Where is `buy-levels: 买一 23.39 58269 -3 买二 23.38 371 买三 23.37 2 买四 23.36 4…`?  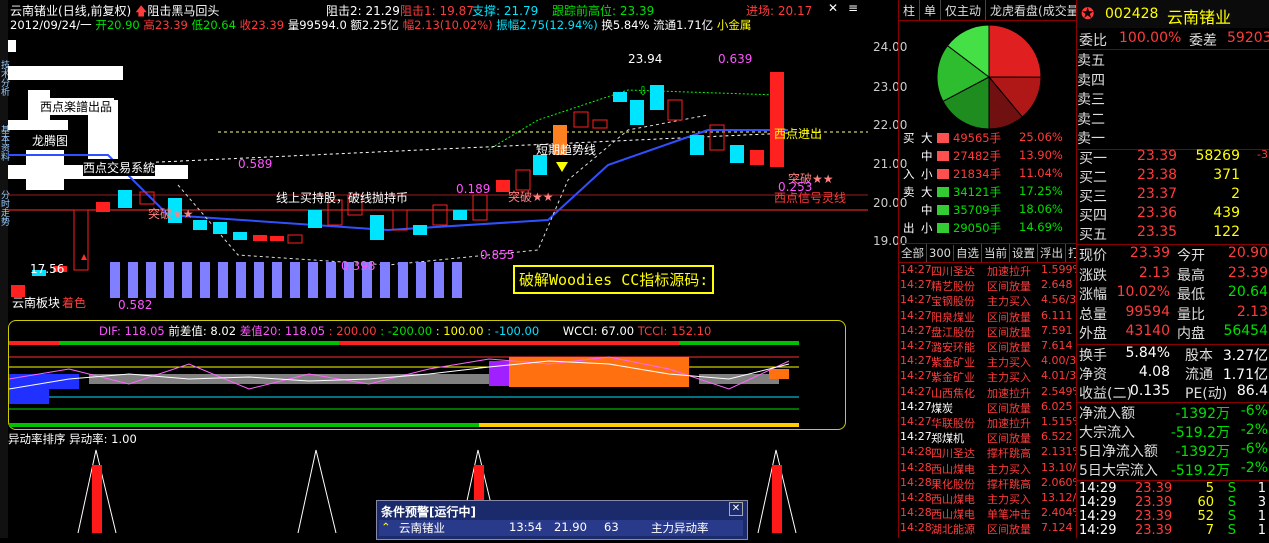
buy-levels: 买一 23.39 58269 -3 买二 23.38 371 买三 23.37 2 买四 23.36 4… is located at coordinates (1173, 196).